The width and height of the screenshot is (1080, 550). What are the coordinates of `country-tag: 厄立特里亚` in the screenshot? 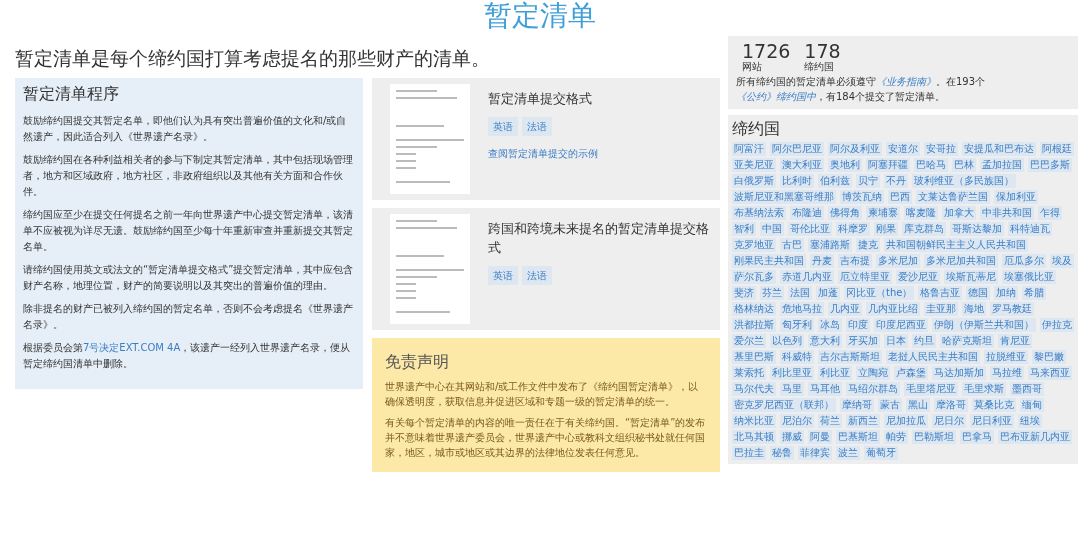 It's located at (865, 277).